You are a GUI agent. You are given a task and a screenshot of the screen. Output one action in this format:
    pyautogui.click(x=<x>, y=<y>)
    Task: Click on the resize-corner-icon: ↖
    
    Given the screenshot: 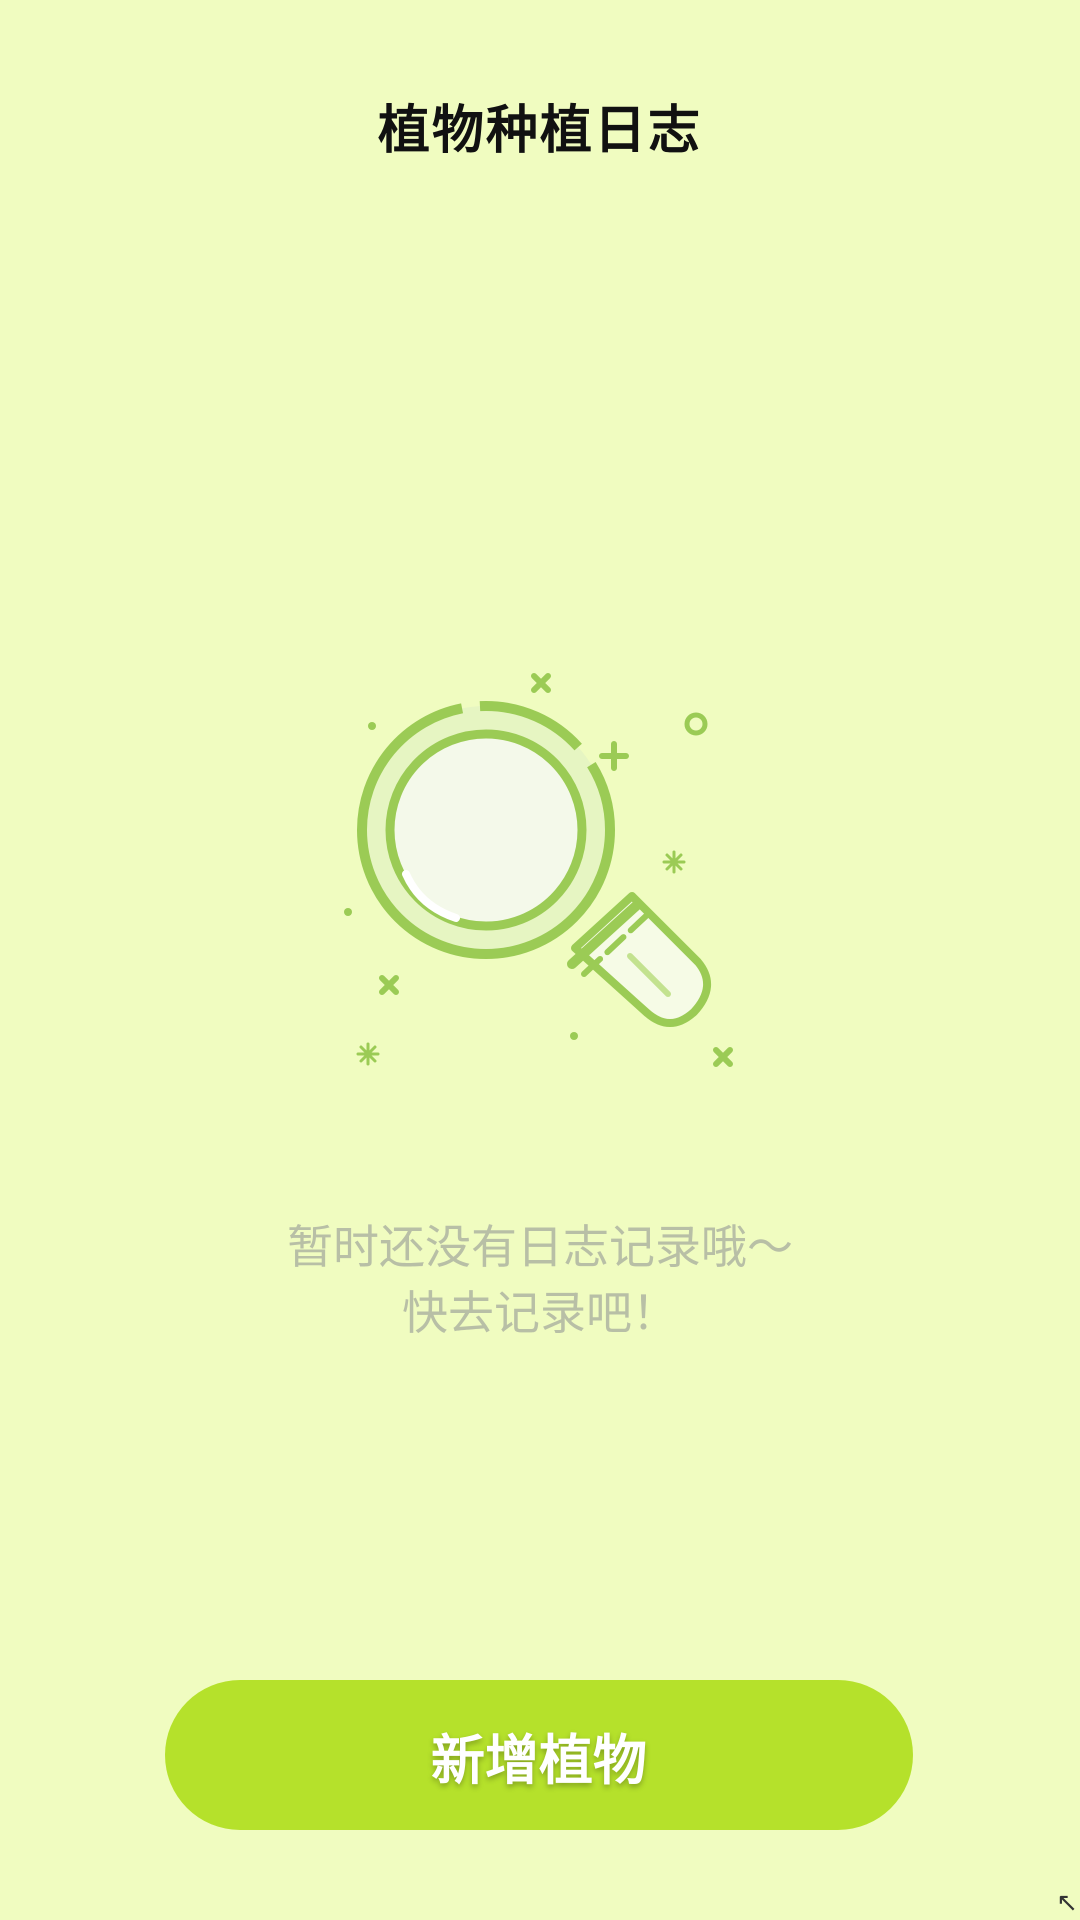 What is the action you would take?
    pyautogui.click(x=1067, y=1903)
    